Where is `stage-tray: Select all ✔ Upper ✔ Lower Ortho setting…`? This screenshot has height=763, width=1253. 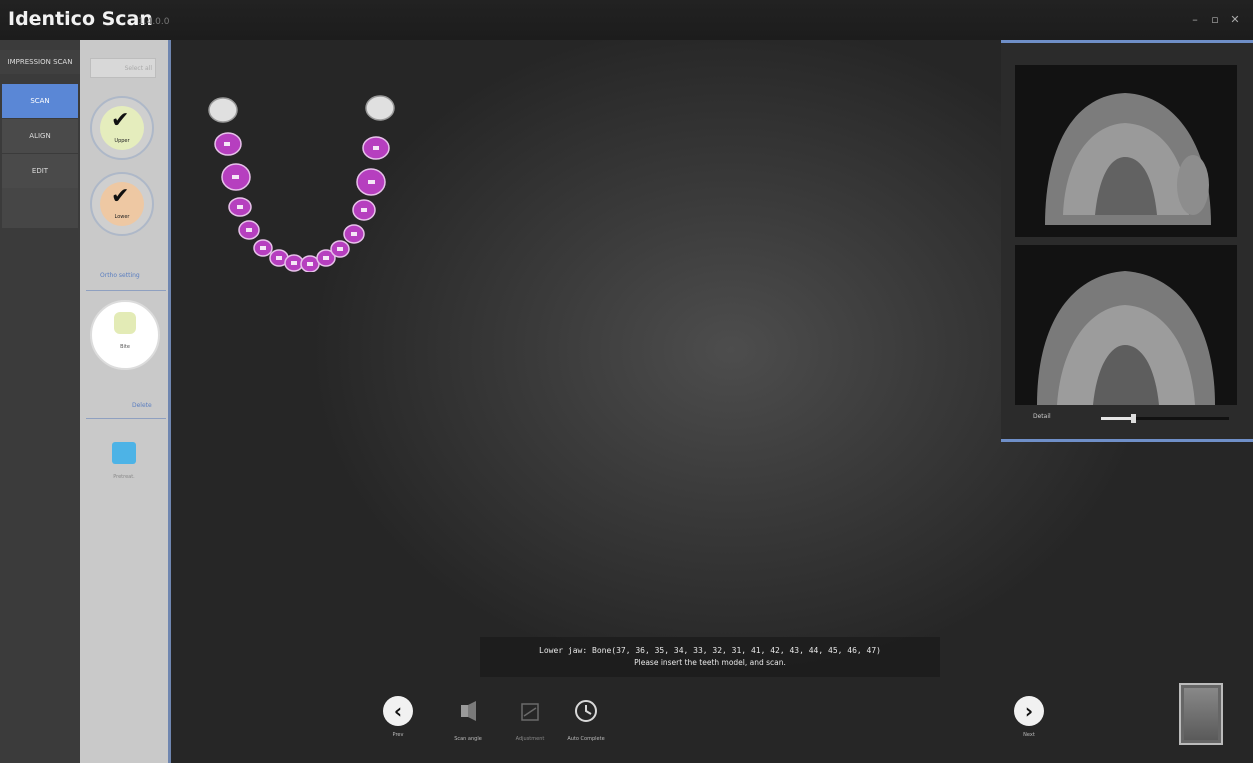 stage-tray: Select all ✔ Upper ✔ Lower Ortho setting… is located at coordinates (125, 401).